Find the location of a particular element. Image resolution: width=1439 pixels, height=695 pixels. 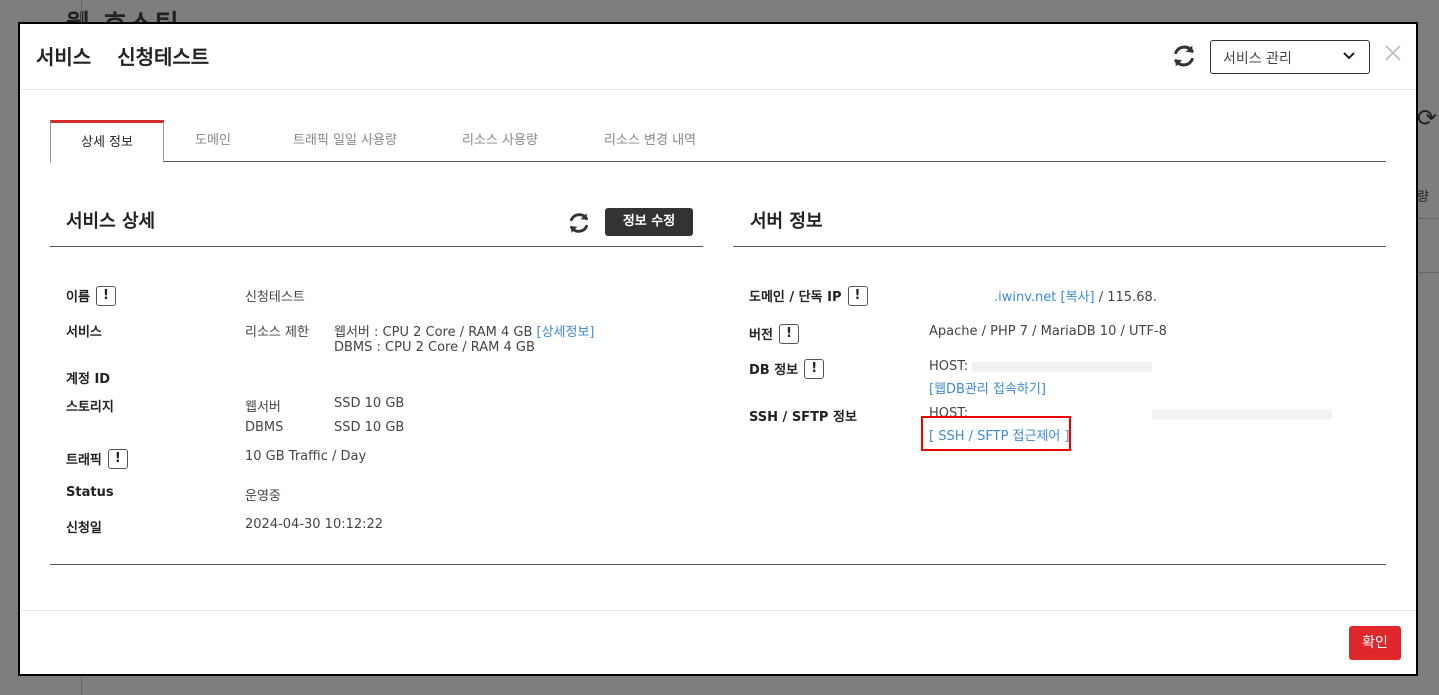

tab-bar: 상세 정보 도메인 트래픽 일일 사용량 리소스 사용량 리소스 변경 내역 is located at coordinates (718, 141).